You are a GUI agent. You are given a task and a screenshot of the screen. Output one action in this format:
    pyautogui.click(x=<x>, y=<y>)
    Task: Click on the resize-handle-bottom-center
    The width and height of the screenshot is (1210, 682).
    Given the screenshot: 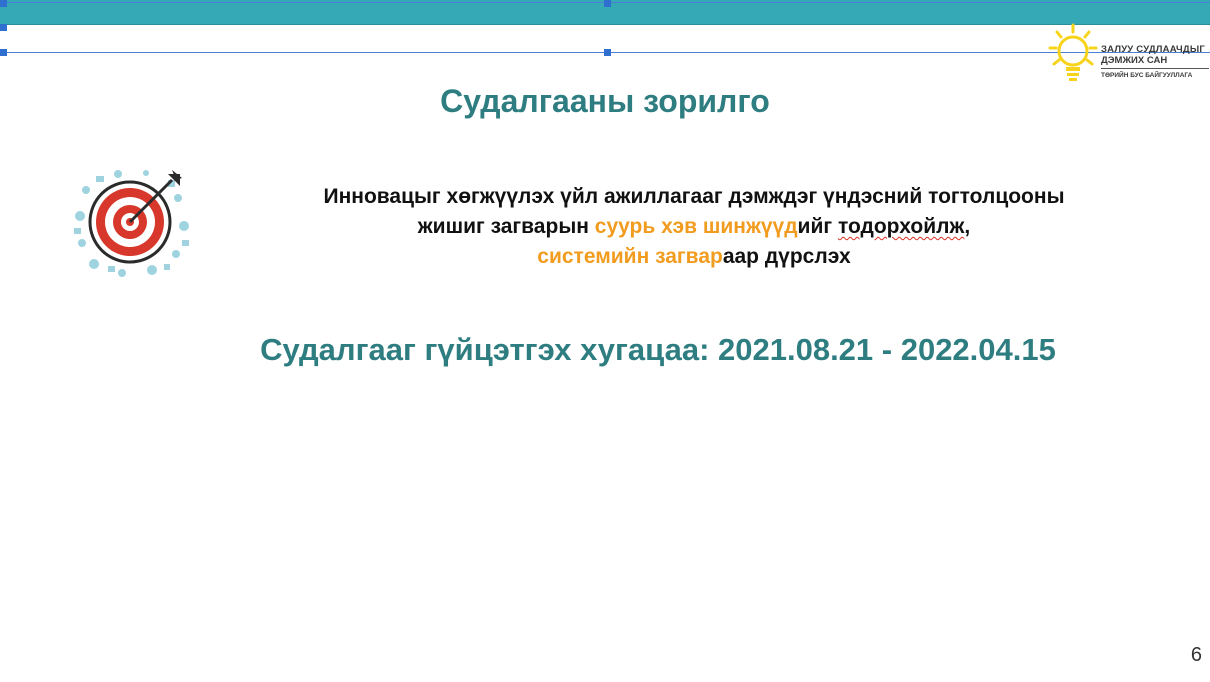 What is the action you would take?
    pyautogui.click(x=607, y=52)
    